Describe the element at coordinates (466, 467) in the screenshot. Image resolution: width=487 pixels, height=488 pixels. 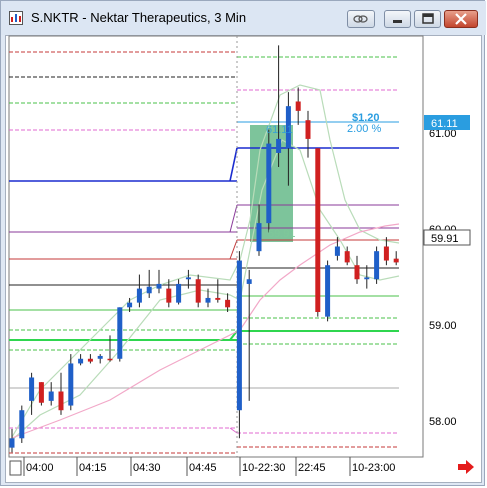
I see `scroll-right-arrow-icon` at that location.